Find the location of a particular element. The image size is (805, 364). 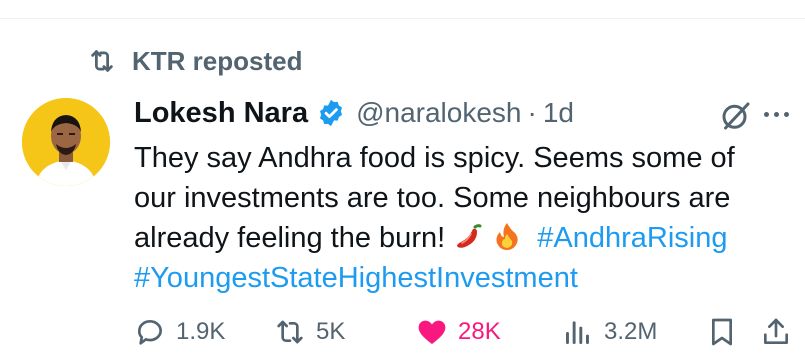

views-count: 3.2M is located at coordinates (631, 331).